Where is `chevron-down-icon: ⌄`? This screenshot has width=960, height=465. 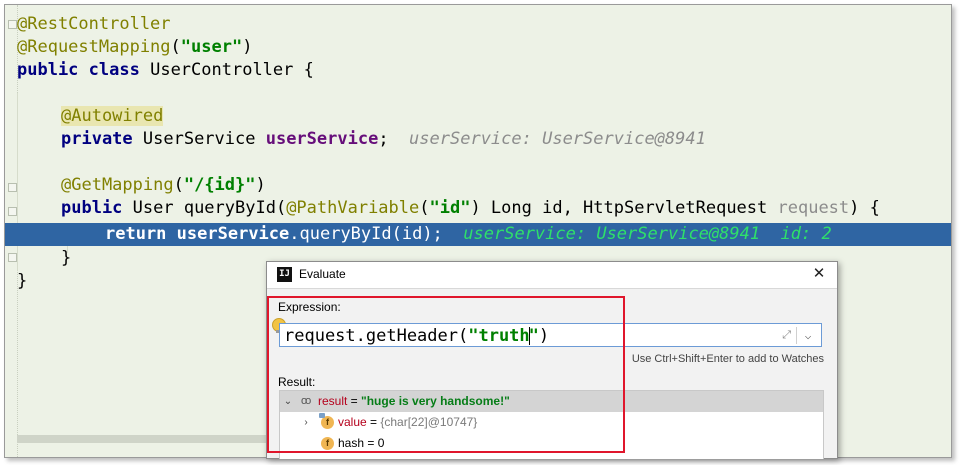 chevron-down-icon: ⌄ is located at coordinates (288, 401).